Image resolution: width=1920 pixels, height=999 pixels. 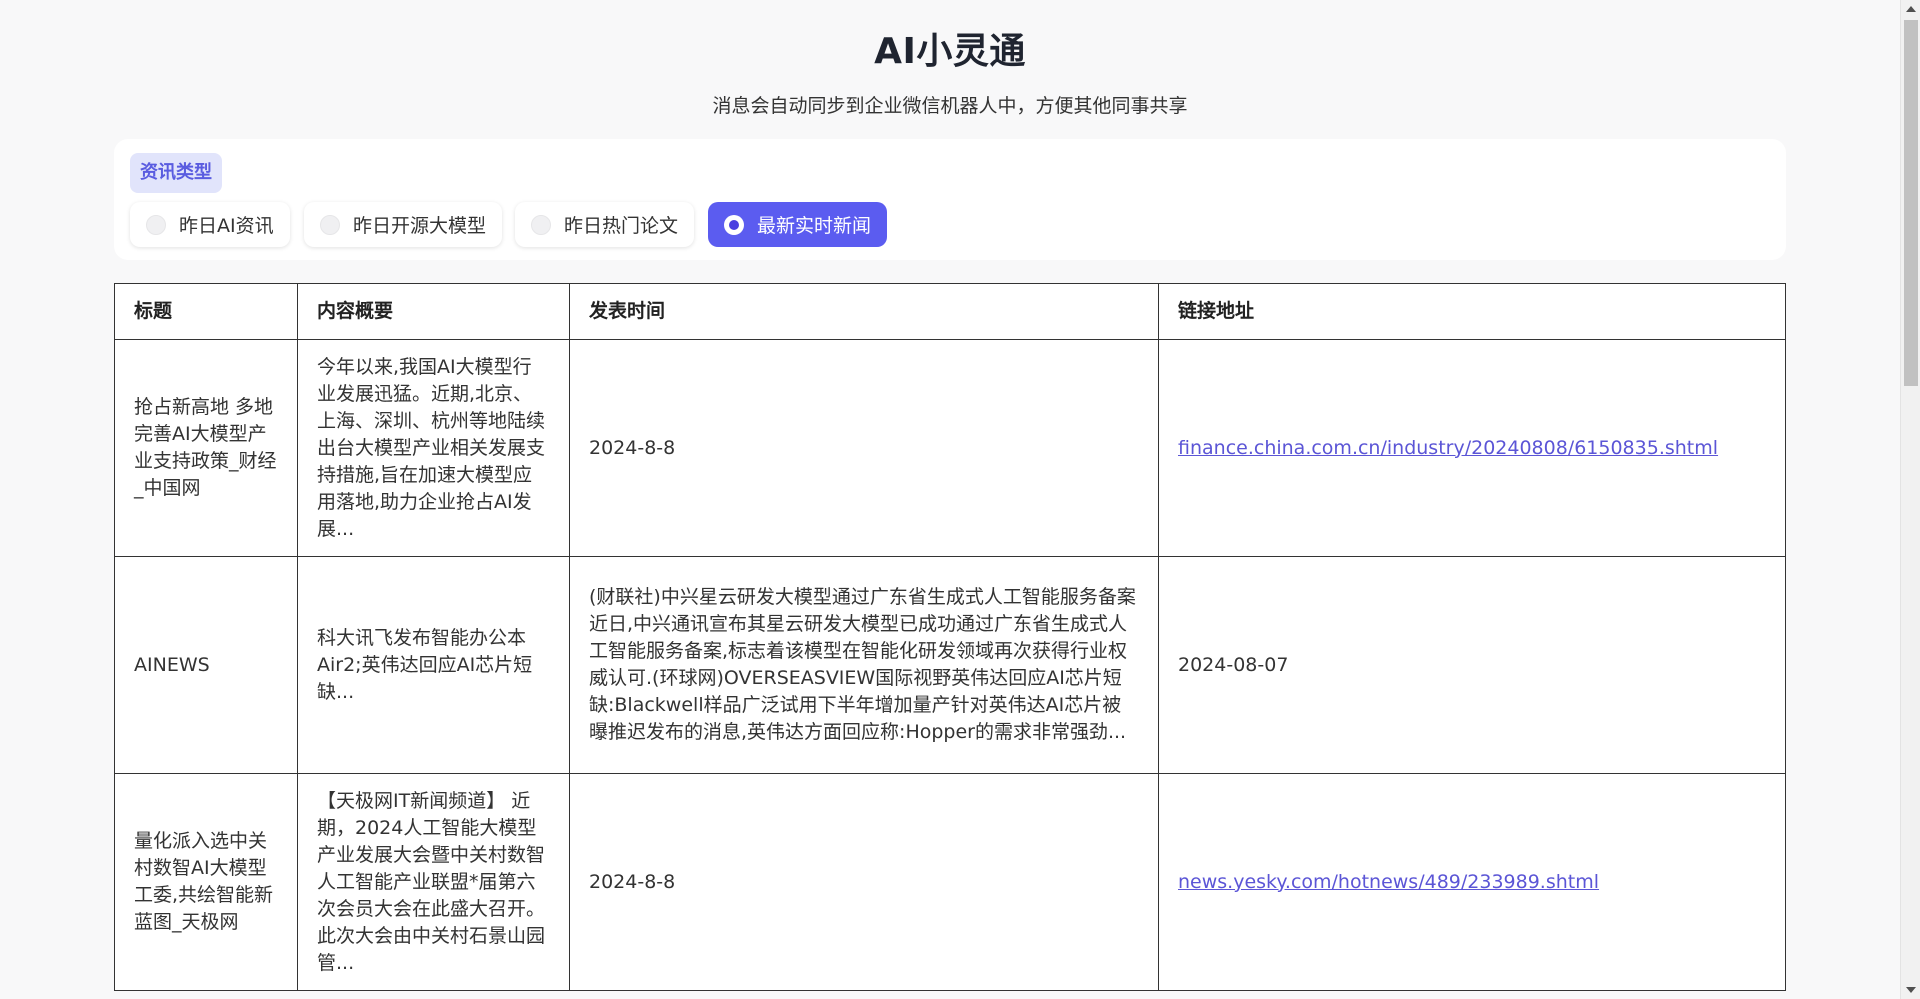 I want to click on cell-title: 量化派入选中关村数智AI大模型工委,共绘智能新蓝图_天极网, so click(x=206, y=882).